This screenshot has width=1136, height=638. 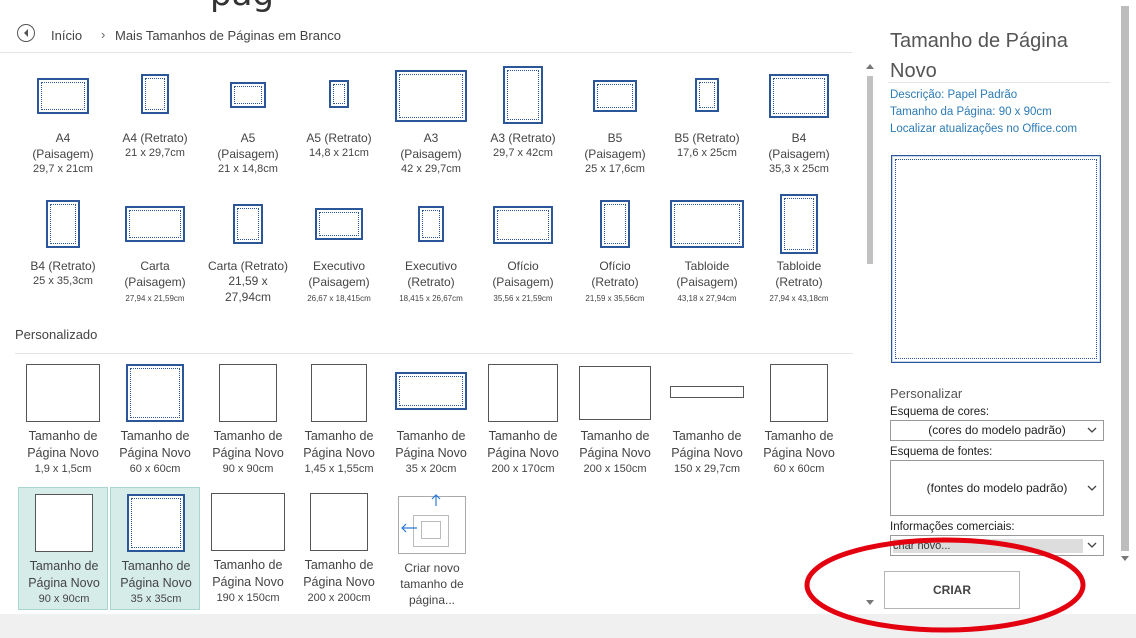 What do you see at coordinates (615, 250) in the screenshot?
I see `template-tile: Ofício (Retrato) 21,59 x 35,56cm` at bounding box center [615, 250].